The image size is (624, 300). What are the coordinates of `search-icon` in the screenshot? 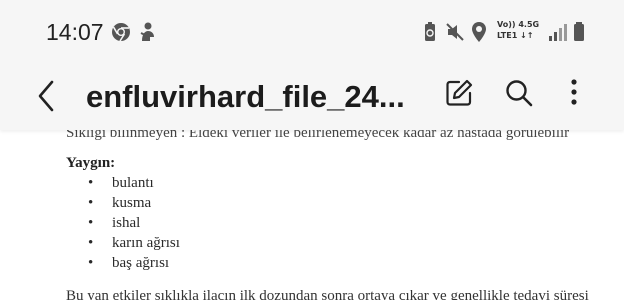 It's located at (519, 93).